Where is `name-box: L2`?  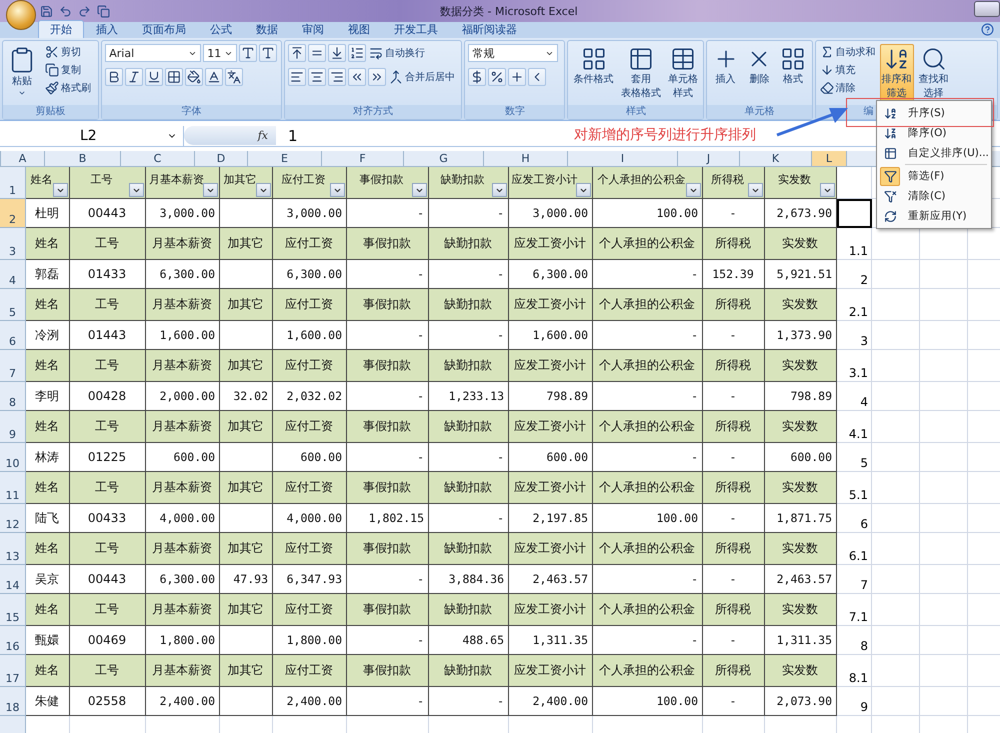 name-box: L2 is located at coordinates (92, 136).